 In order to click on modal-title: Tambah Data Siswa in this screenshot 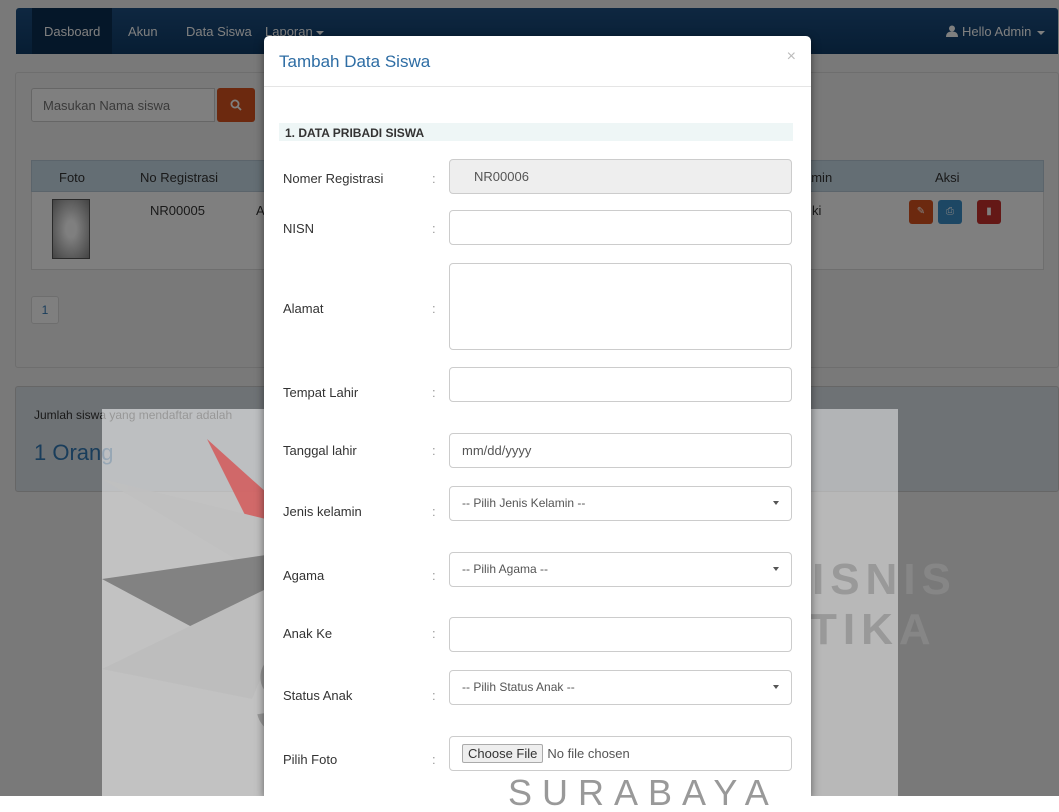, I will do `click(355, 61)`.